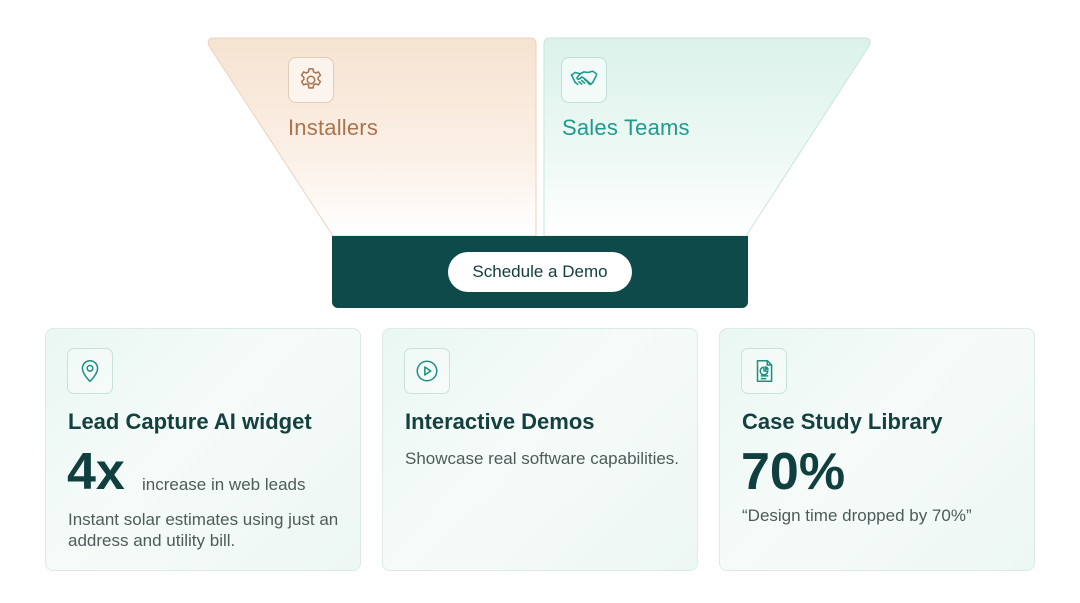 This screenshot has width=1080, height=603. Describe the element at coordinates (333, 127) in the screenshot. I see `installers-title: Installers` at that location.